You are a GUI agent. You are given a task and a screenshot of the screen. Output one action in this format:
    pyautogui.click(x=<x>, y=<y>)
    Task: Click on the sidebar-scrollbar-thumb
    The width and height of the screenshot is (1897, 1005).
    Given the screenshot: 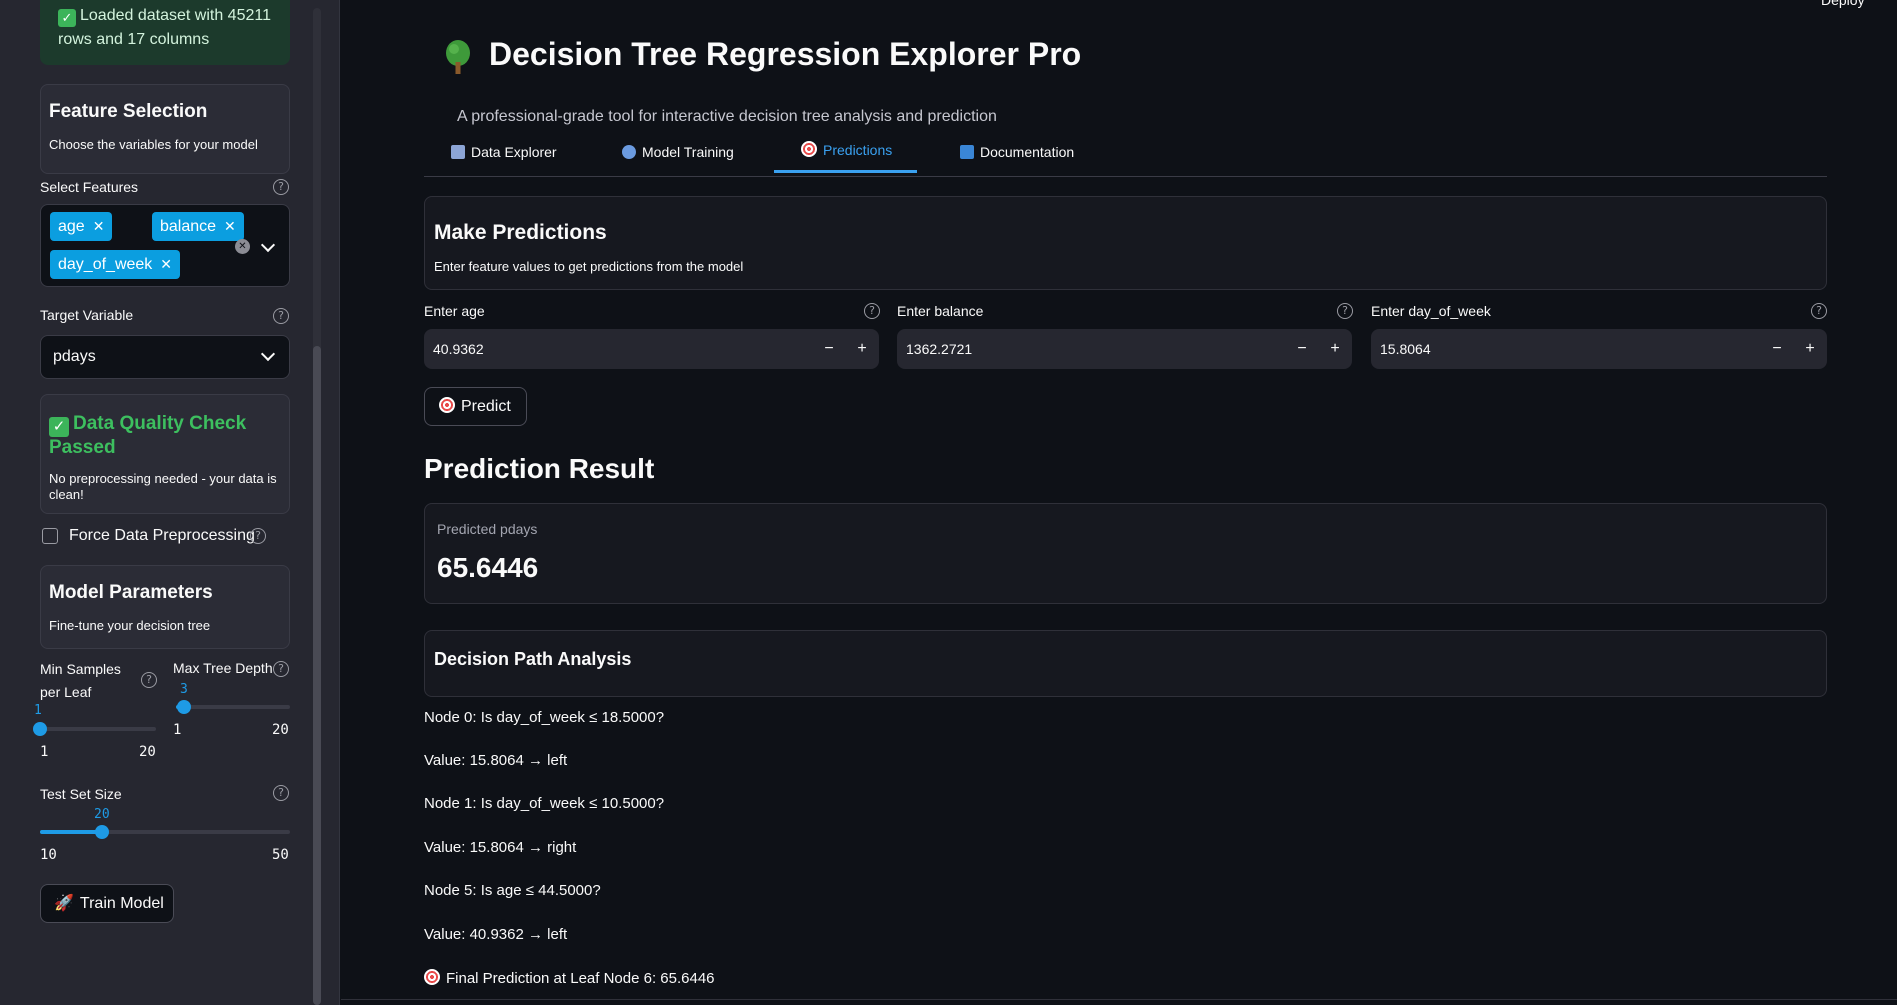 What is the action you would take?
    pyautogui.click(x=317, y=675)
    